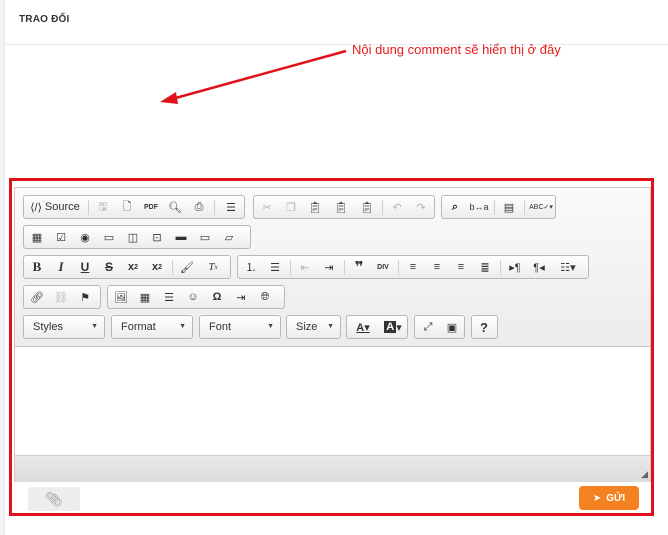  Describe the element at coordinates (187, 267) in the screenshot. I see `copy-format-icon: 🖌︎` at that location.